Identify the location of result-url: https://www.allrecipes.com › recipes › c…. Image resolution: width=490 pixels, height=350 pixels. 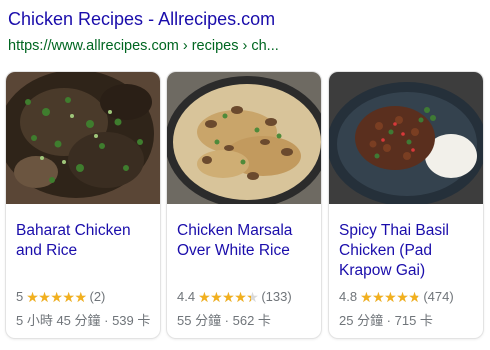
(143, 46).